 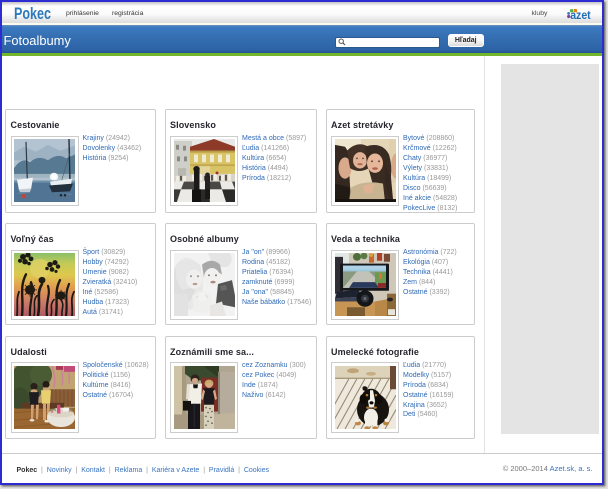 I want to click on svg-text: azet, so click(x=580, y=16).